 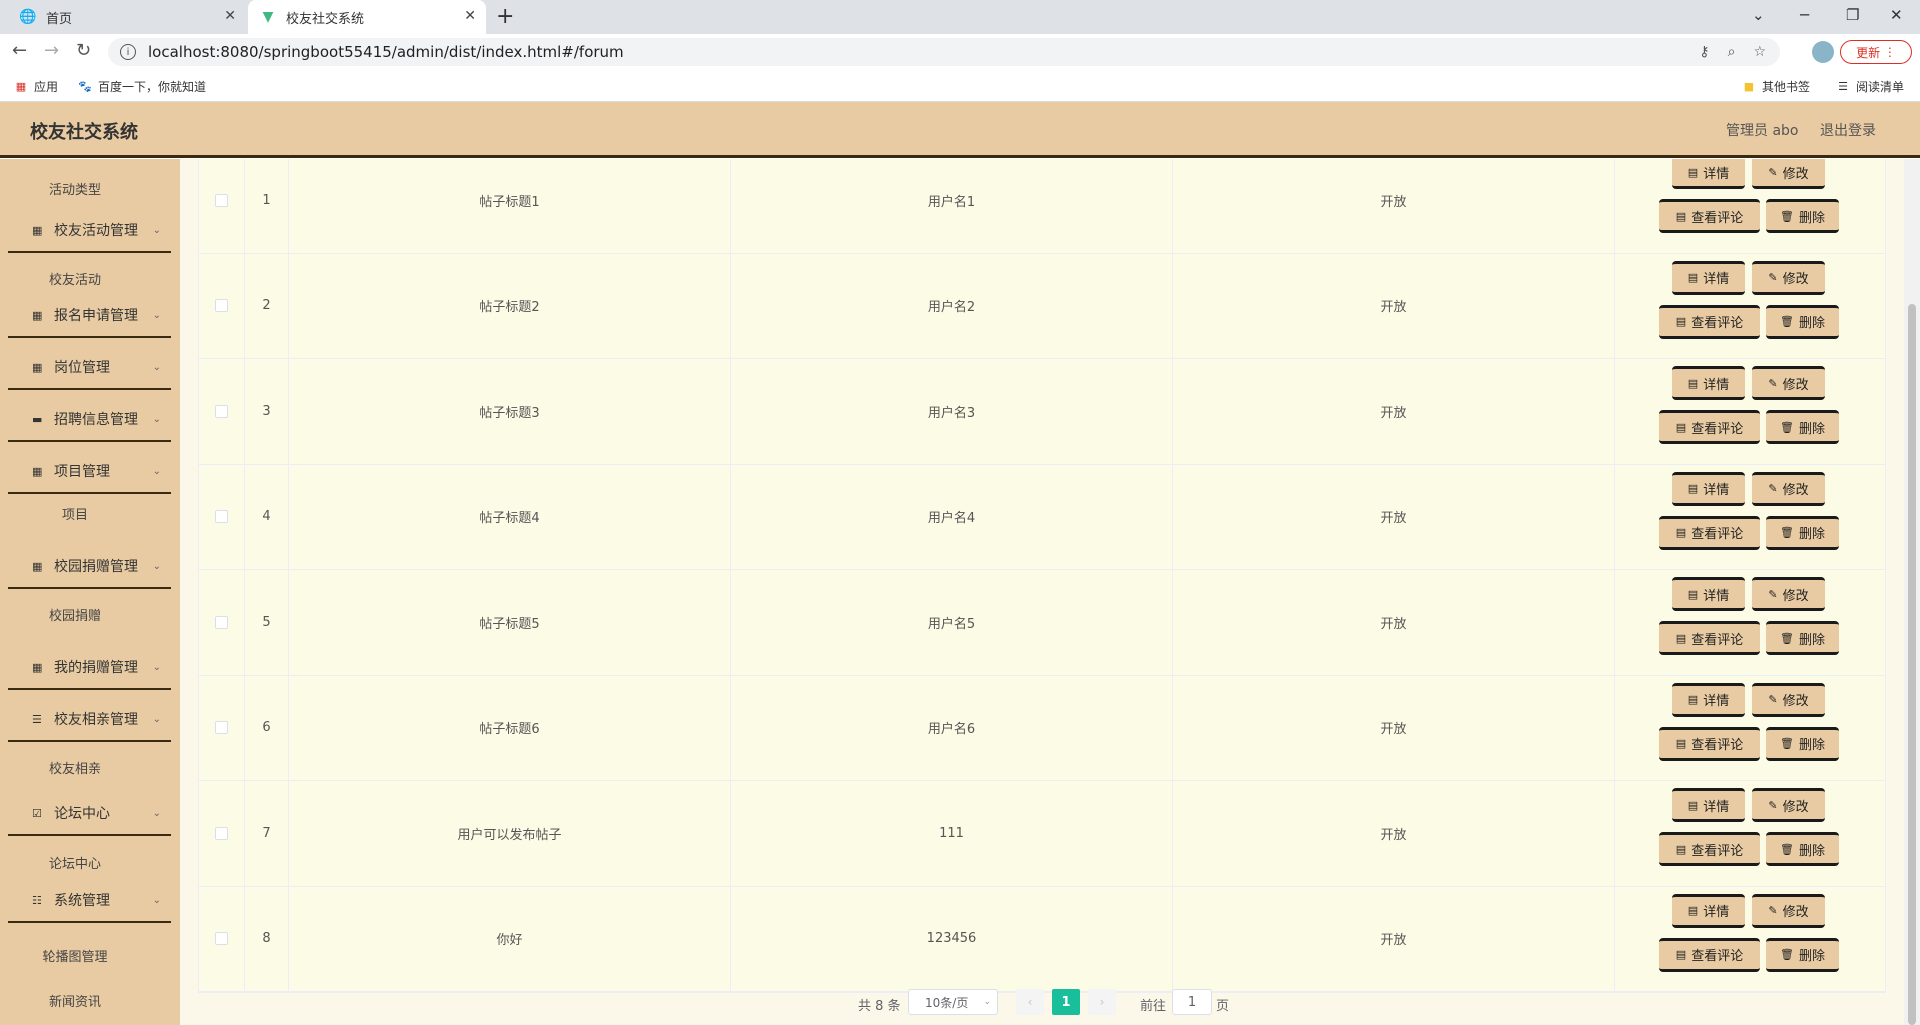 What do you see at coordinates (505, 16) in the screenshot?
I see `new-tab-icon: +` at bounding box center [505, 16].